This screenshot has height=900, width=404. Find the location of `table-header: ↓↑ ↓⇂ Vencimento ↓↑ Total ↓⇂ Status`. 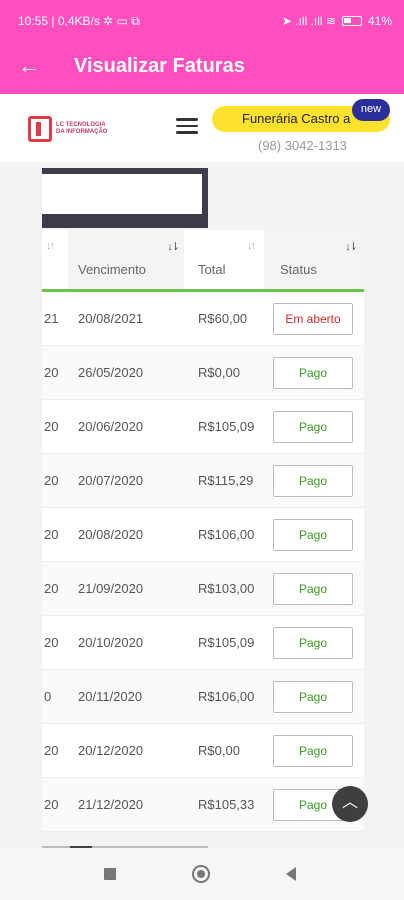

table-header: ↓↑ ↓⇂ Vencimento ↓↑ Total ↓⇂ Status is located at coordinates (203, 261).